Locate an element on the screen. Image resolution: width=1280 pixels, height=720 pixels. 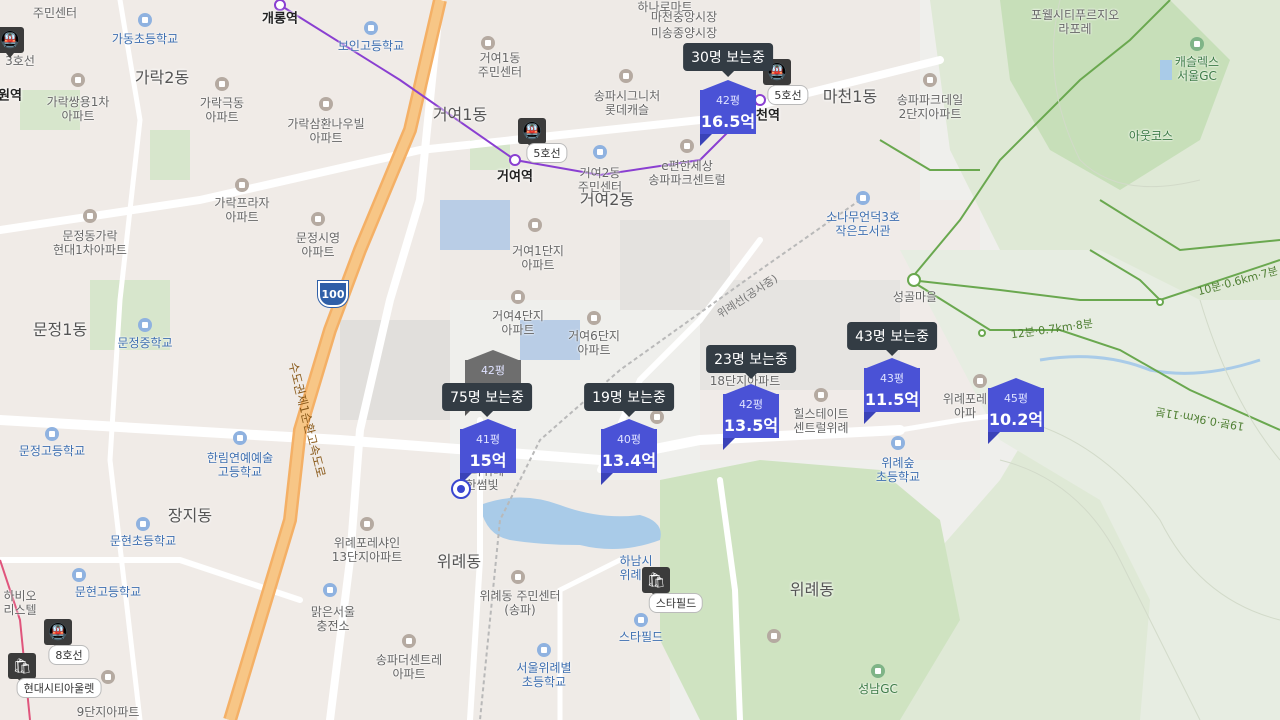
store-label: 현대시티아울렛 is located at coordinates (59, 688).